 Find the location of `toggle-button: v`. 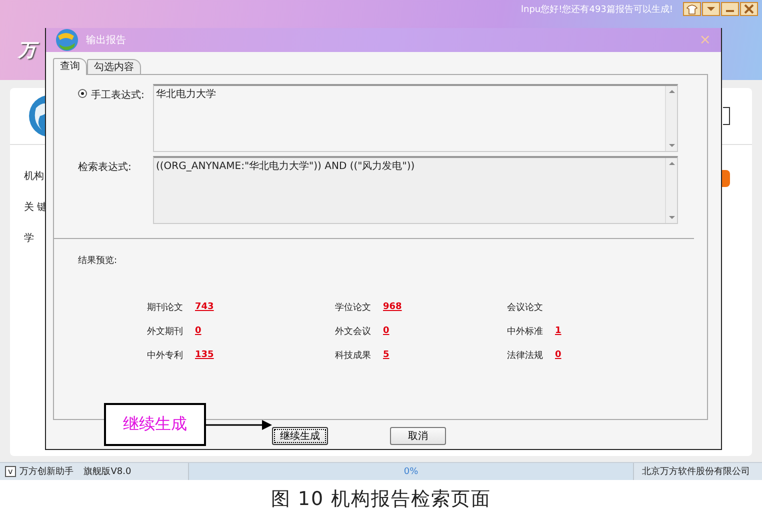

toggle-button: v is located at coordinates (10, 471).